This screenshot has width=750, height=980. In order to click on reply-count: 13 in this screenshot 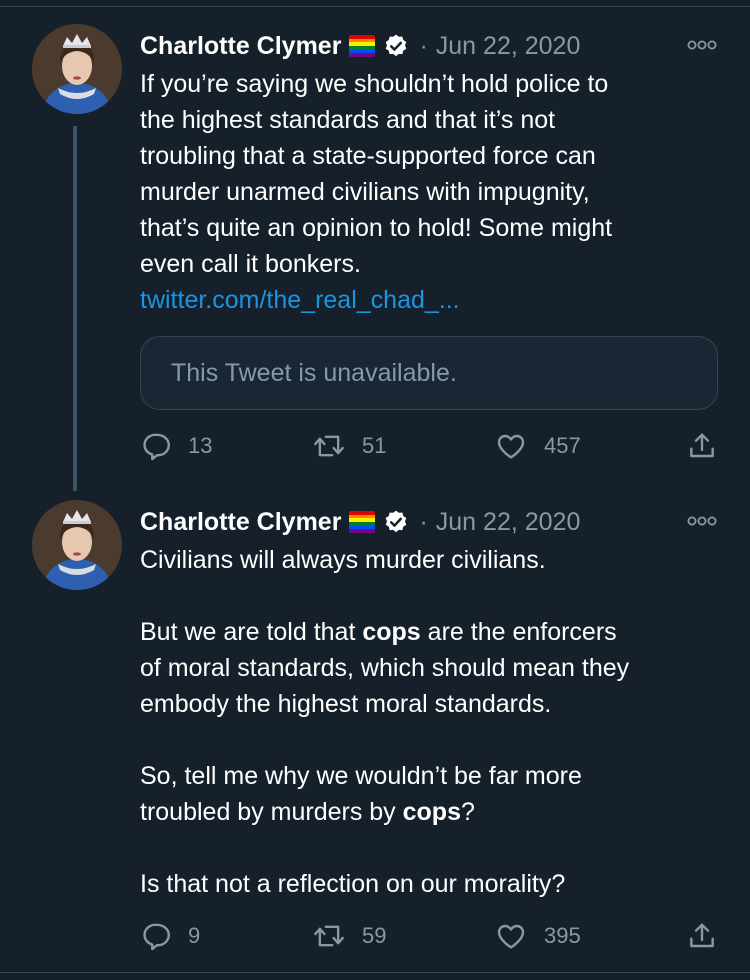, I will do `click(200, 445)`.